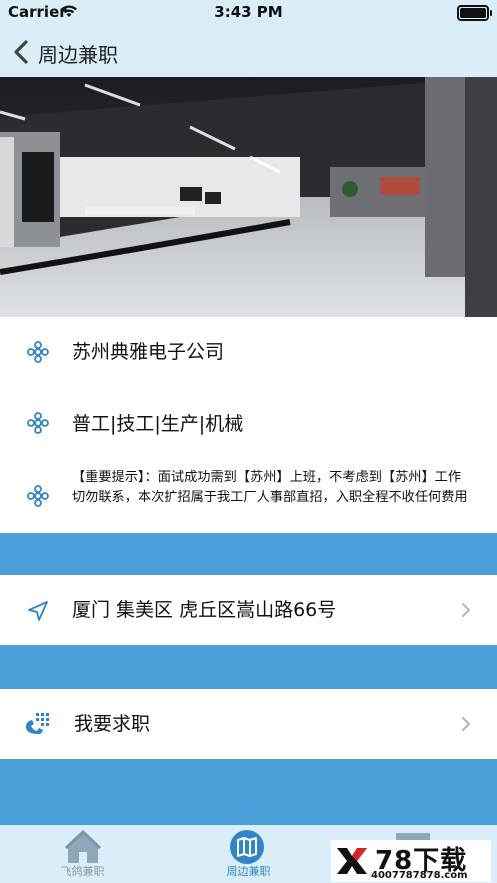 This screenshot has width=497, height=883. Describe the element at coordinates (352, 861) in the screenshot. I see `x-logo-icon` at that location.